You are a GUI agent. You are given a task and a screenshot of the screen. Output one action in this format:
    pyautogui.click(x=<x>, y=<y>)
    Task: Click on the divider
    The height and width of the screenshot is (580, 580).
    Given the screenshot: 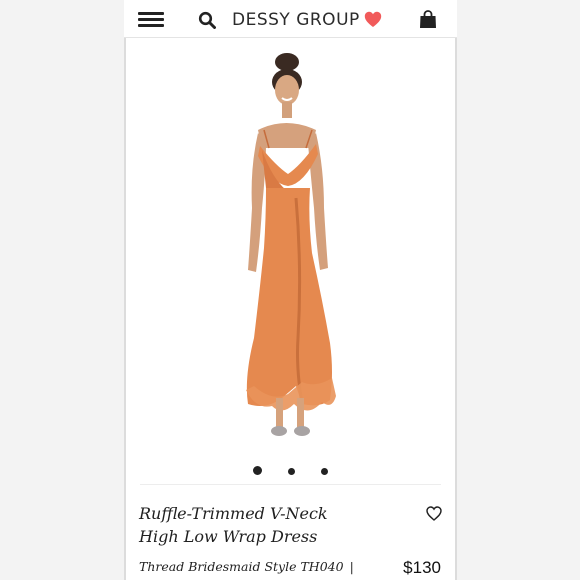 What is the action you would take?
    pyautogui.click(x=290, y=484)
    